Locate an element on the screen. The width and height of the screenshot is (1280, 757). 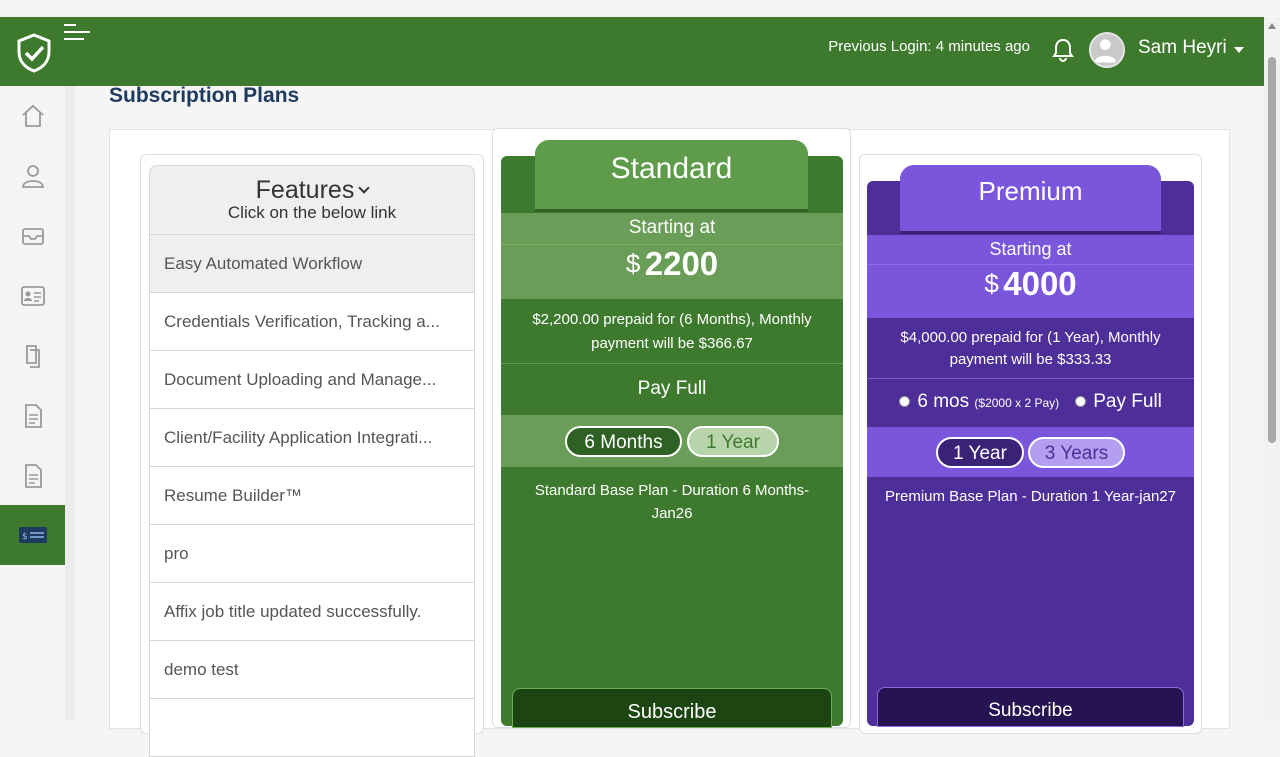
billing-icon: $ is located at coordinates (32, 535).